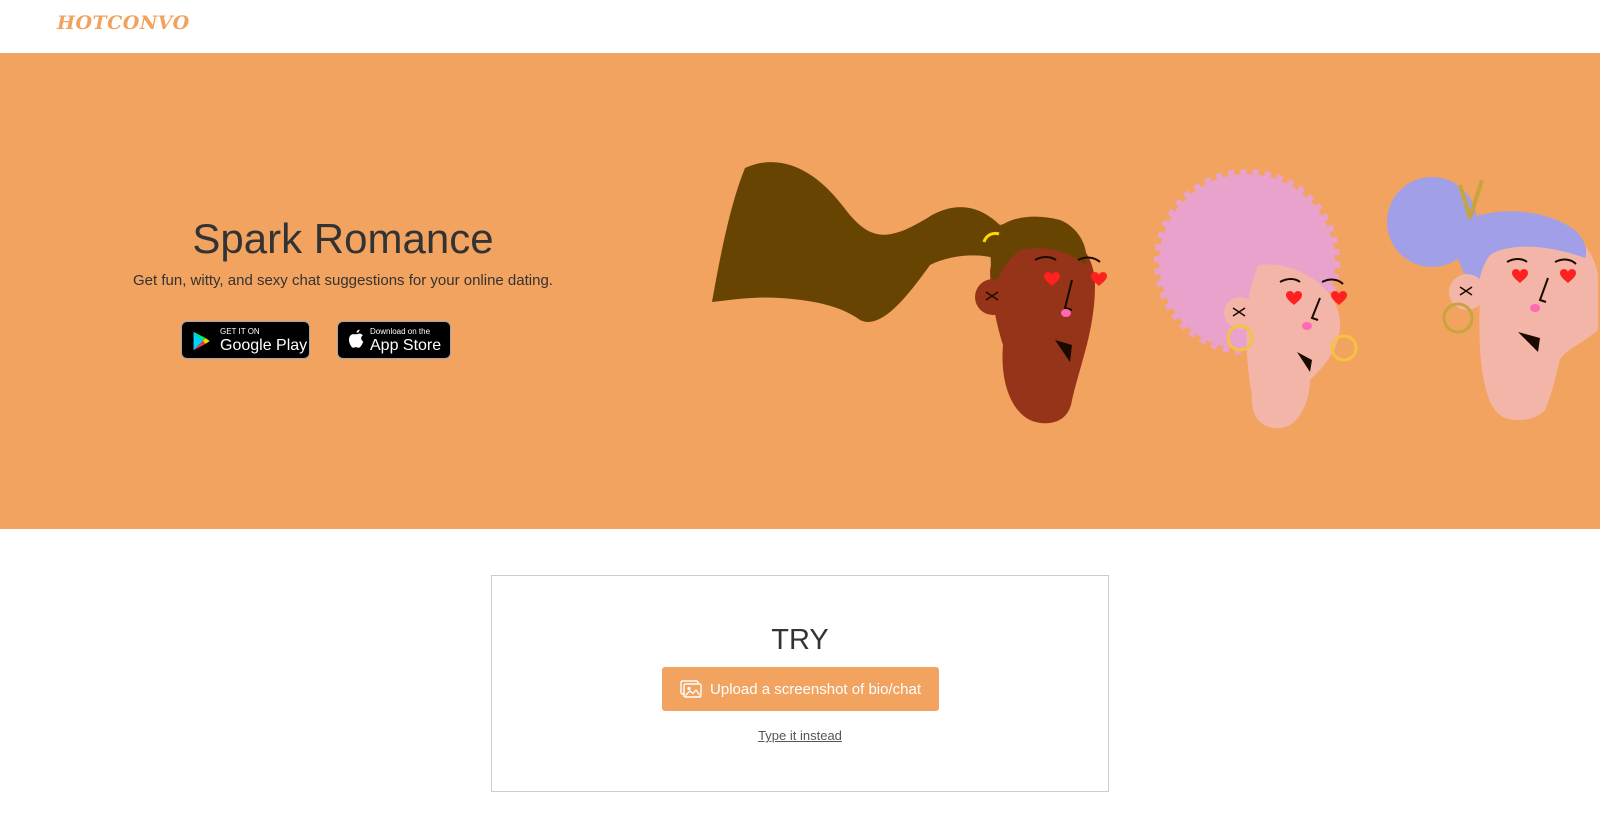 The height and width of the screenshot is (834, 1600). Describe the element at coordinates (800, 27) in the screenshot. I see `top-navbar: HOTCONVO` at that location.